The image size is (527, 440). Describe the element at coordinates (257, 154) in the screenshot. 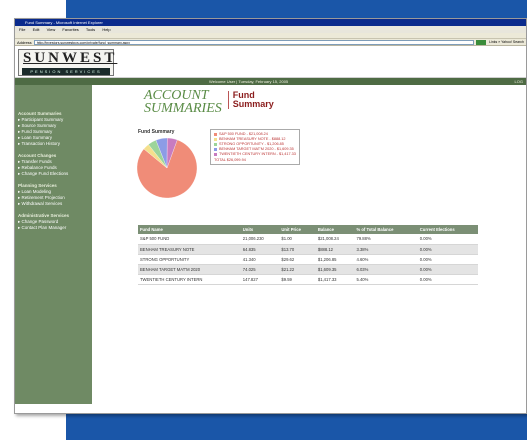

I see `legend-label: TWENTIETH CENTURY INTERN - $1,417.33` at that location.